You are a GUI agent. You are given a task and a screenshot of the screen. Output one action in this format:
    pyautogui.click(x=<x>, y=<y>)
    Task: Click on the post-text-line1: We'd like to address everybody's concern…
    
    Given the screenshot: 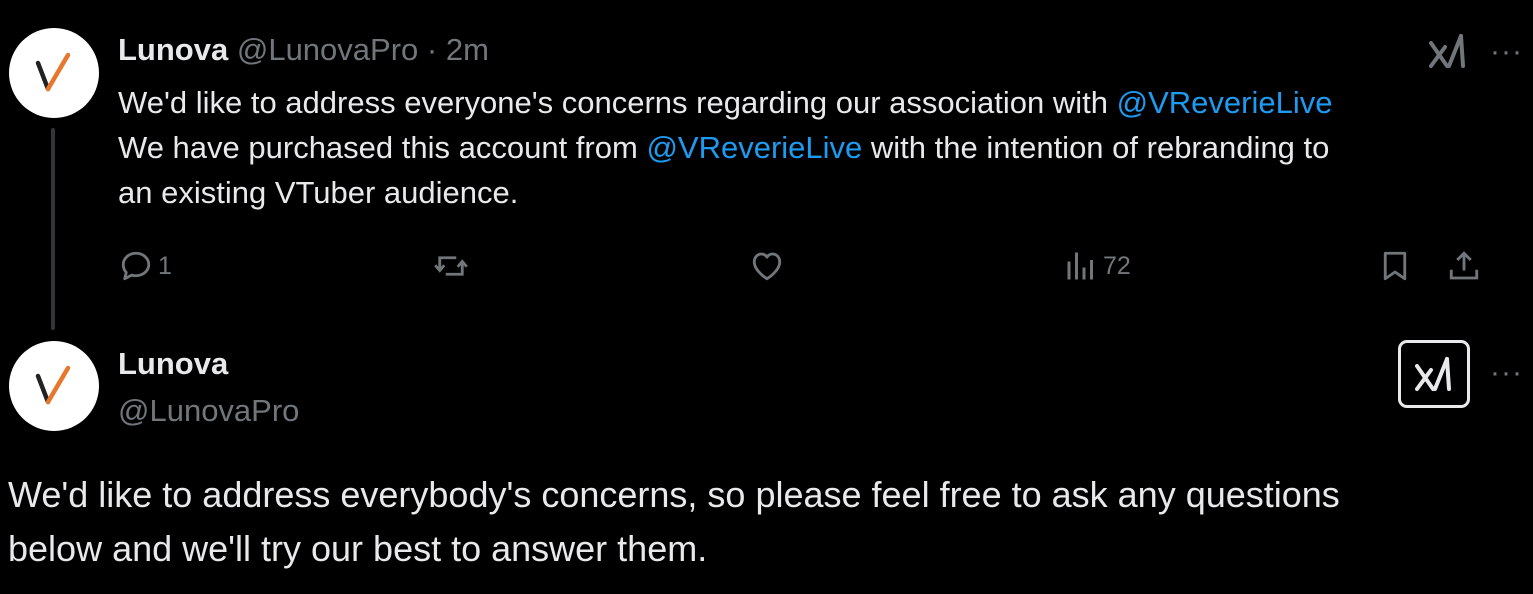 What is the action you would take?
    pyautogui.click(x=674, y=494)
    